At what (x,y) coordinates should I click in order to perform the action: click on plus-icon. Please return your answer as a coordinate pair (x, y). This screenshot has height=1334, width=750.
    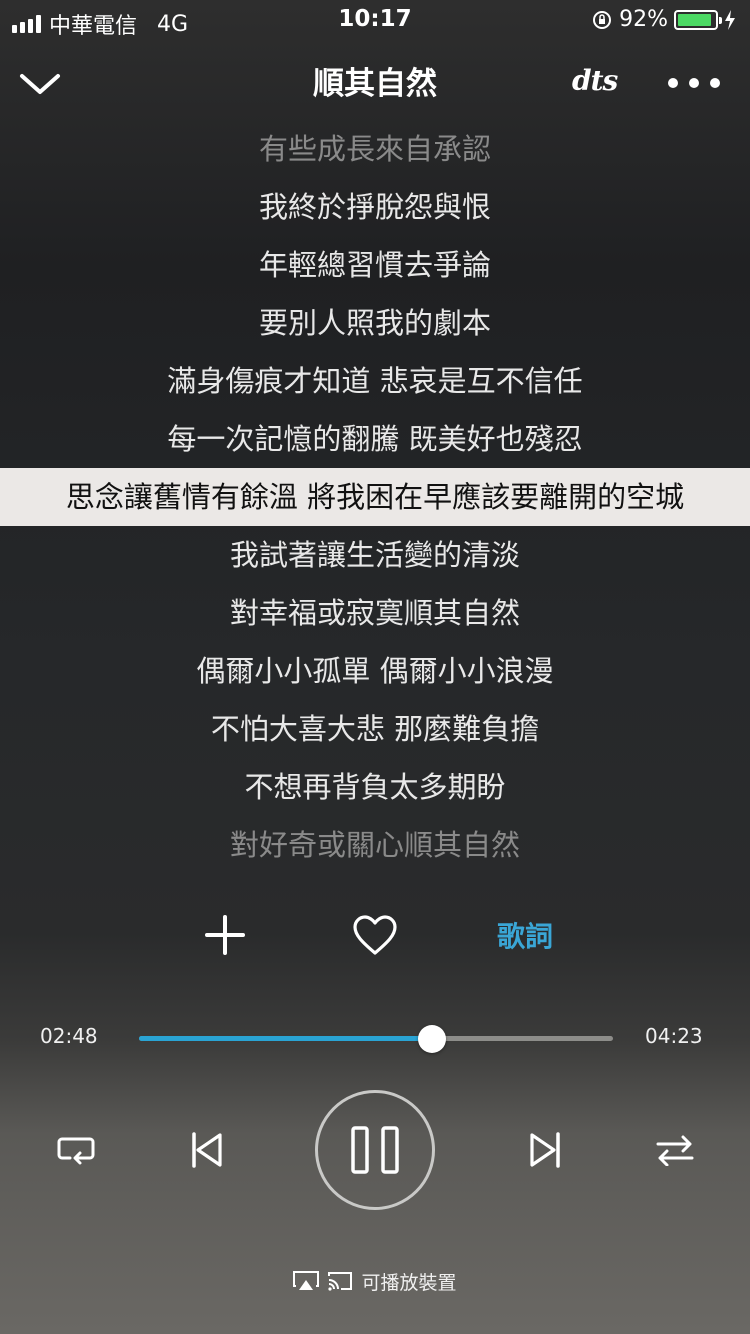
    Looking at the image, I should click on (225, 935).